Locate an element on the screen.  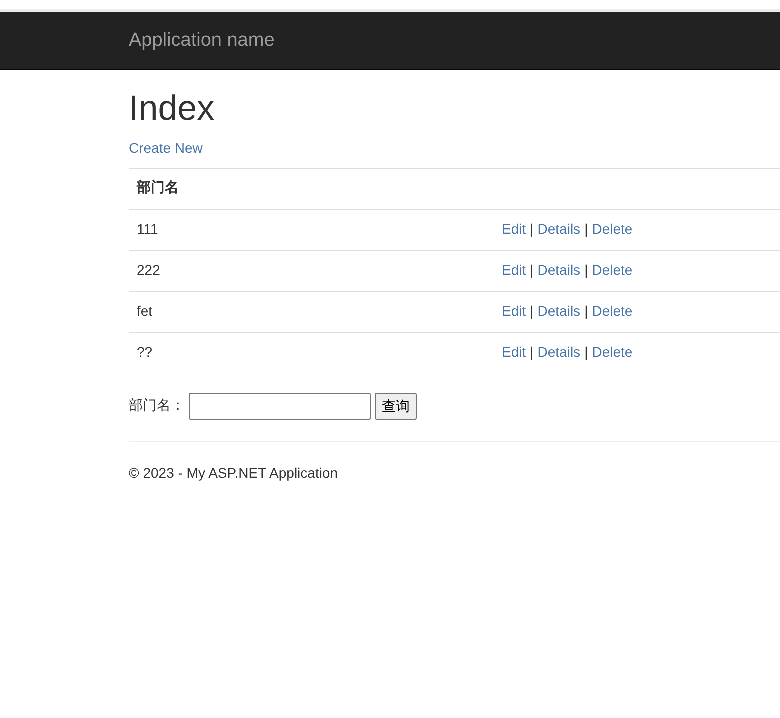
table-cell: 222 is located at coordinates (148, 270).